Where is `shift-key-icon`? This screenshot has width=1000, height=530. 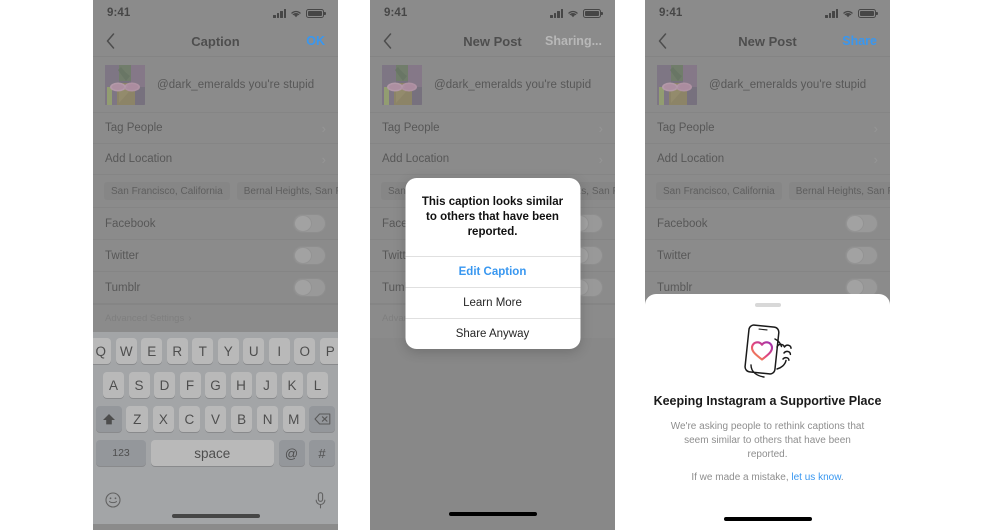
shift-key-icon is located at coordinates (108, 419).